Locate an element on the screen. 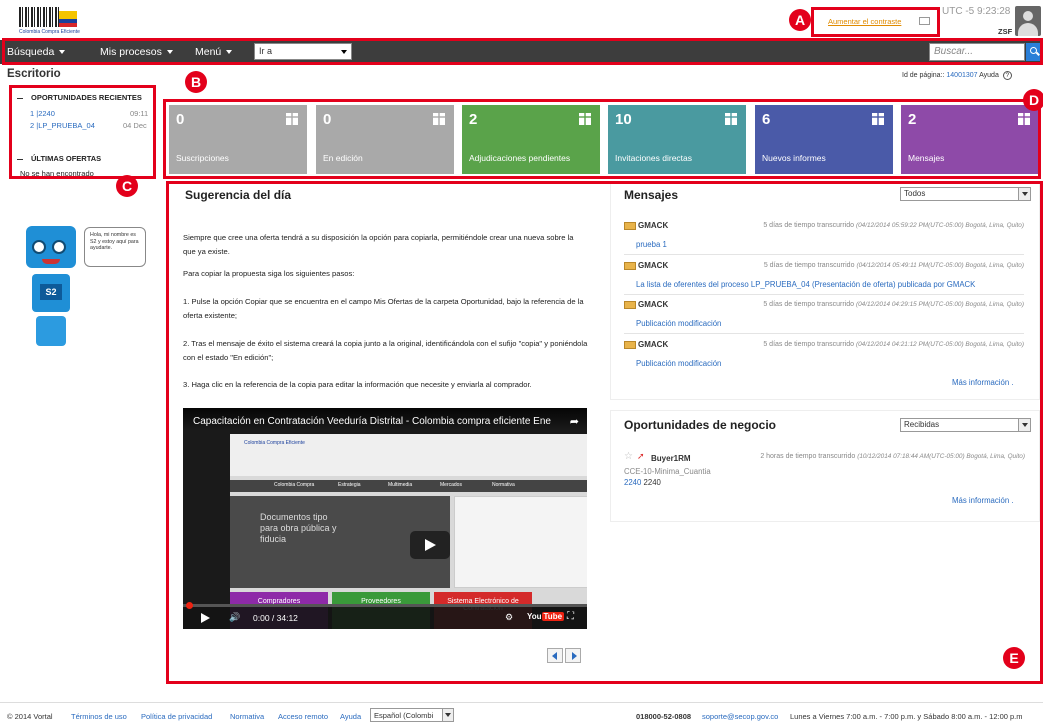 The image size is (1043, 726). footer-link: Ayuda is located at coordinates (350, 716).